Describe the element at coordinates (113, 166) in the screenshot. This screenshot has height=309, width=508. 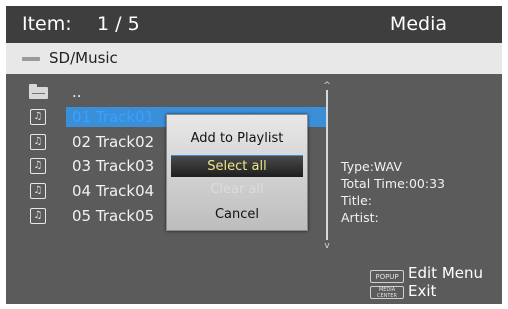
I see `list-item-label: 03 Track03` at that location.